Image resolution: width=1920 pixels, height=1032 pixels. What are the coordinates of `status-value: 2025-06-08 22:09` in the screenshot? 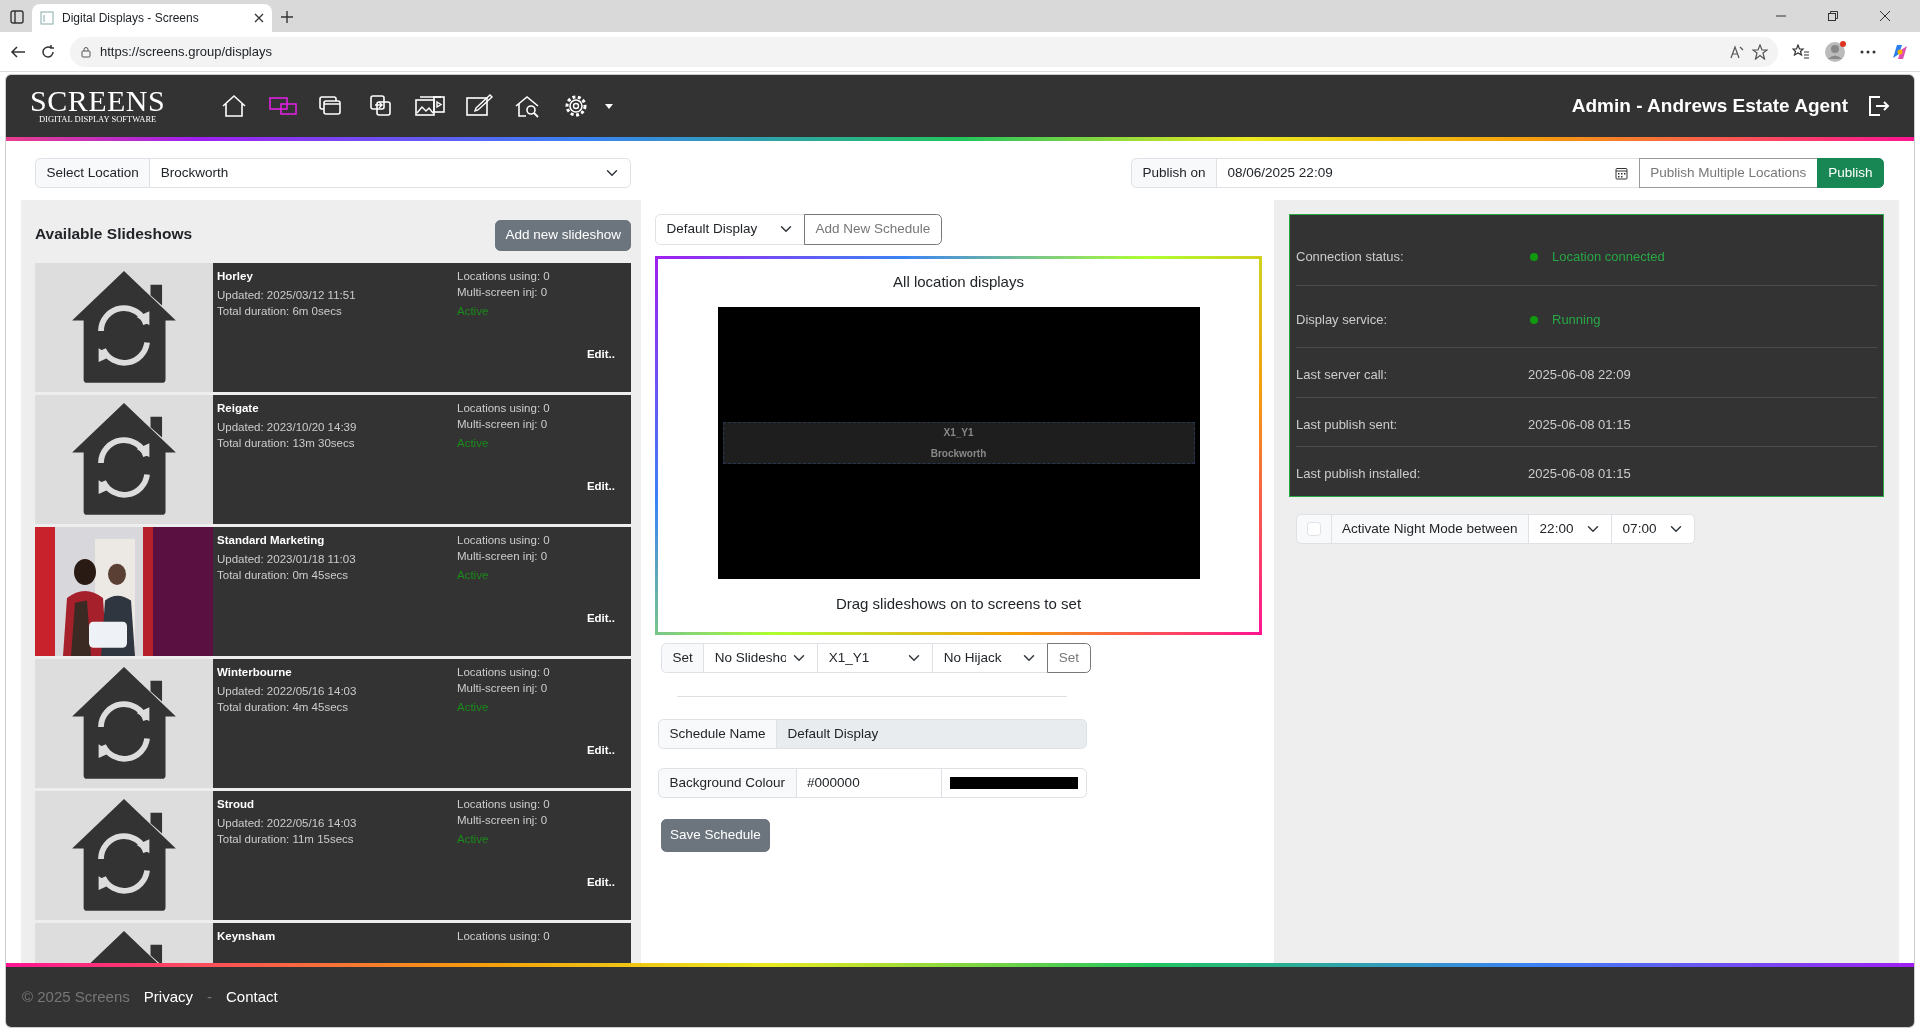 It's located at (1579, 375).